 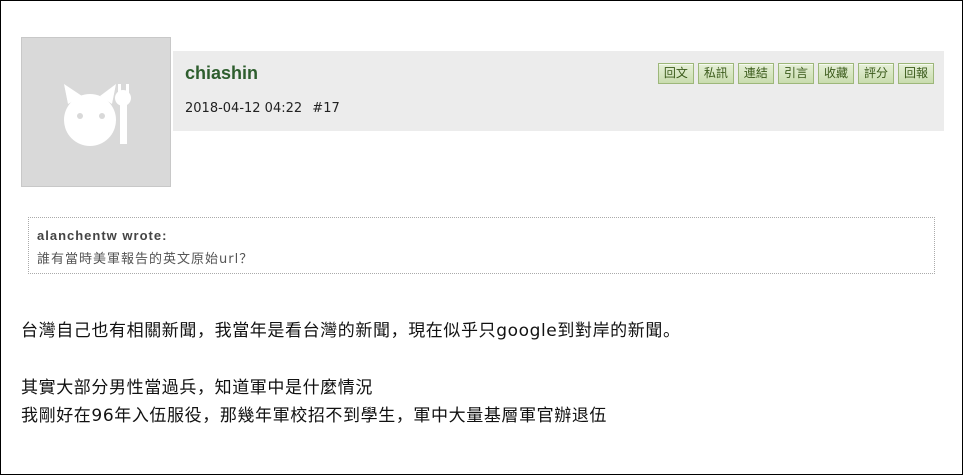 What do you see at coordinates (675, 73) in the screenshot?
I see `reply-button: 回文` at bounding box center [675, 73].